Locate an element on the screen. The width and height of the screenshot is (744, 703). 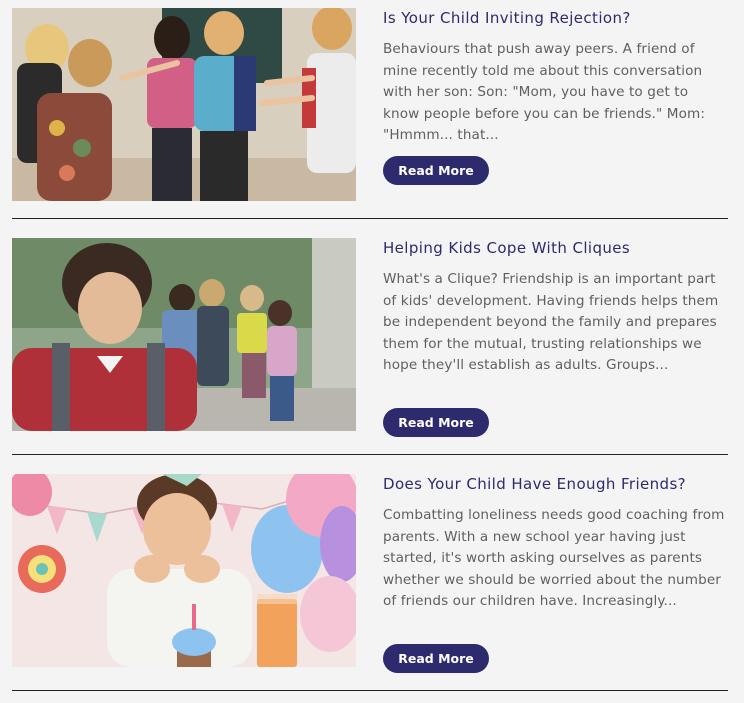
sad-boy-clique-photo is located at coordinates (184, 334).